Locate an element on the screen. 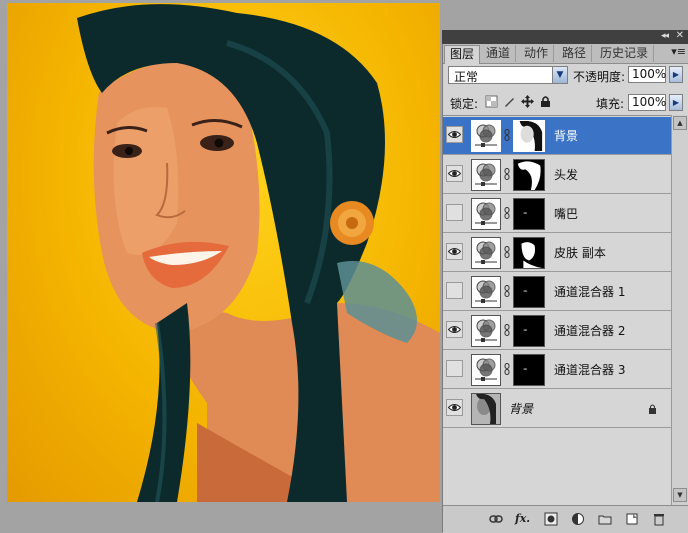  fx-icon: fx. is located at coordinates (522, 519).